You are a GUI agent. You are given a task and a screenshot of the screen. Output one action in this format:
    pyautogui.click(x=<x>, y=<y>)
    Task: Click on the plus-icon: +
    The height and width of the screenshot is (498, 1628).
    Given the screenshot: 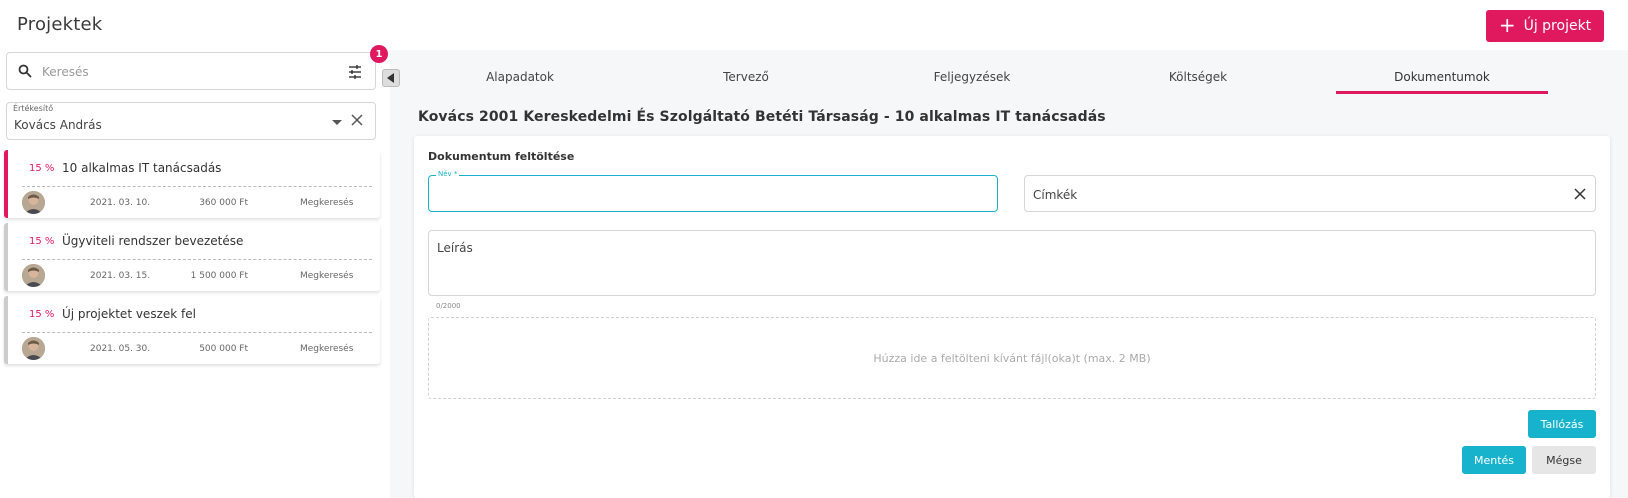 What is the action you would take?
    pyautogui.click(x=1507, y=25)
    